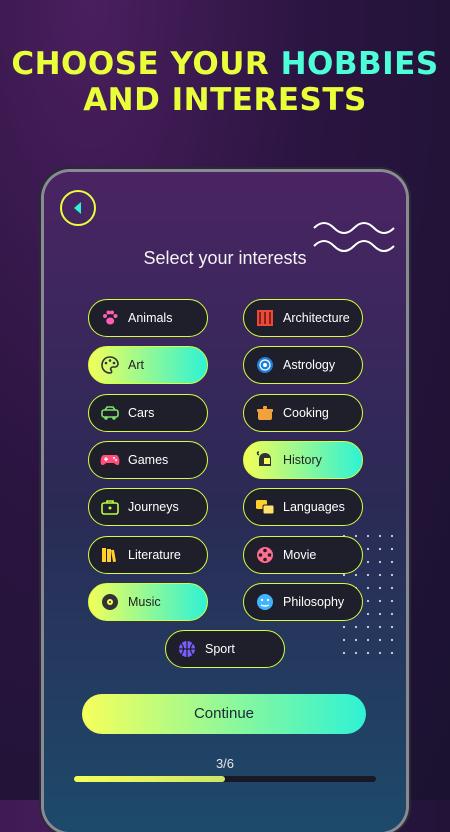 This screenshot has width=450, height=832. I want to click on zodiac-icon, so click(265, 365).